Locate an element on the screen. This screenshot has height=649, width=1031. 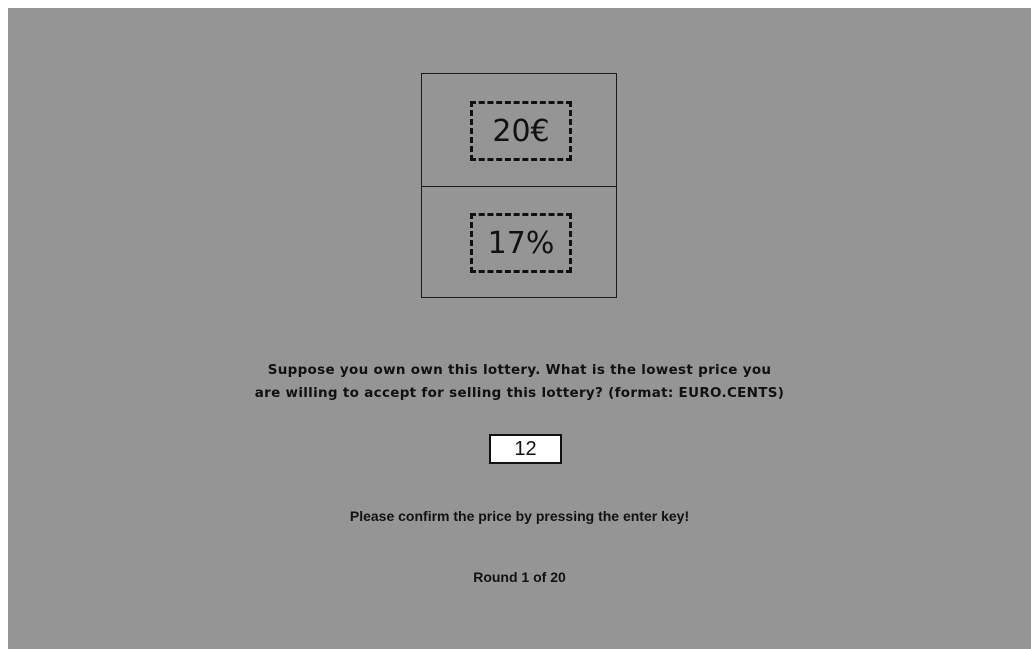
lottery-probability-value: 17% is located at coordinates (521, 243).